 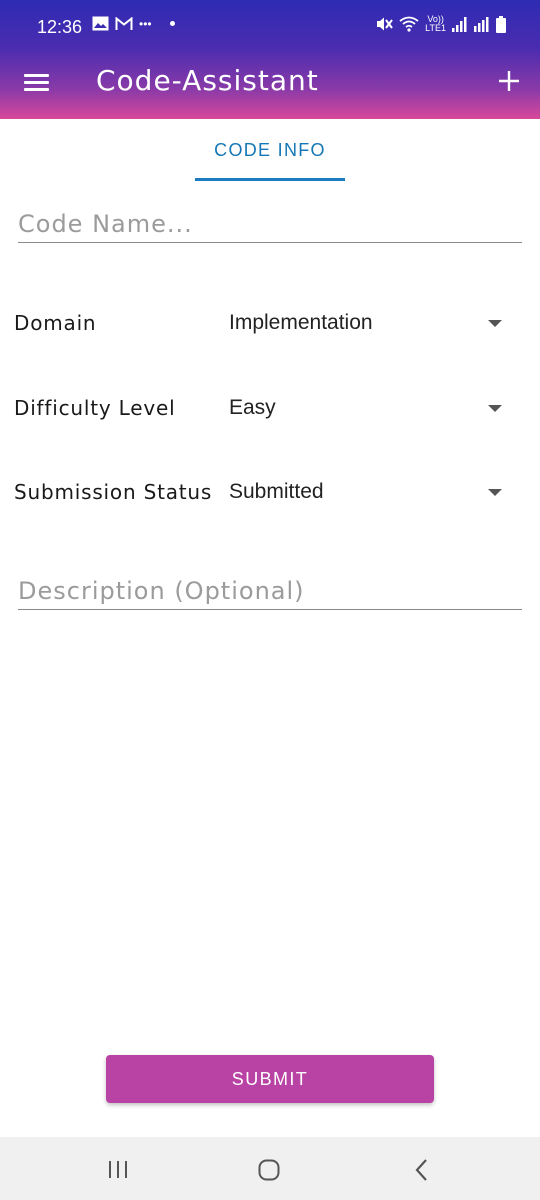 What do you see at coordinates (375, 493) in the screenshot?
I see `submission-status-dropdown: Submitted` at bounding box center [375, 493].